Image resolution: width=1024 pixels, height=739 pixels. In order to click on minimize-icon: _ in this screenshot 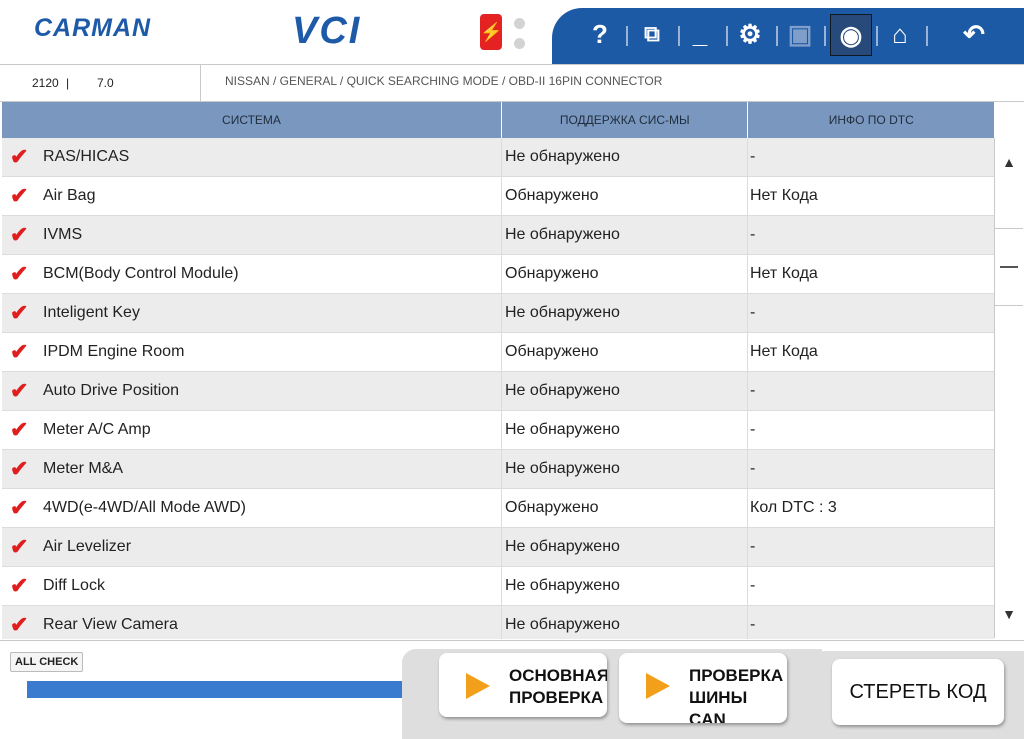, I will do `click(700, 34)`.